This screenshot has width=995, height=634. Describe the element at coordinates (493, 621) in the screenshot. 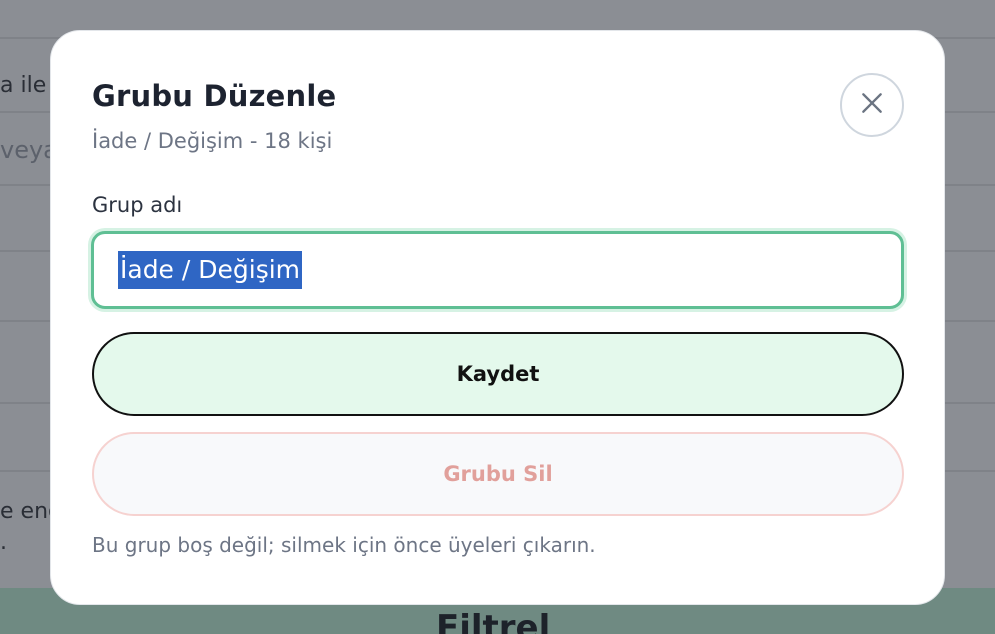

I see `background-footer-title: Filtrel` at that location.